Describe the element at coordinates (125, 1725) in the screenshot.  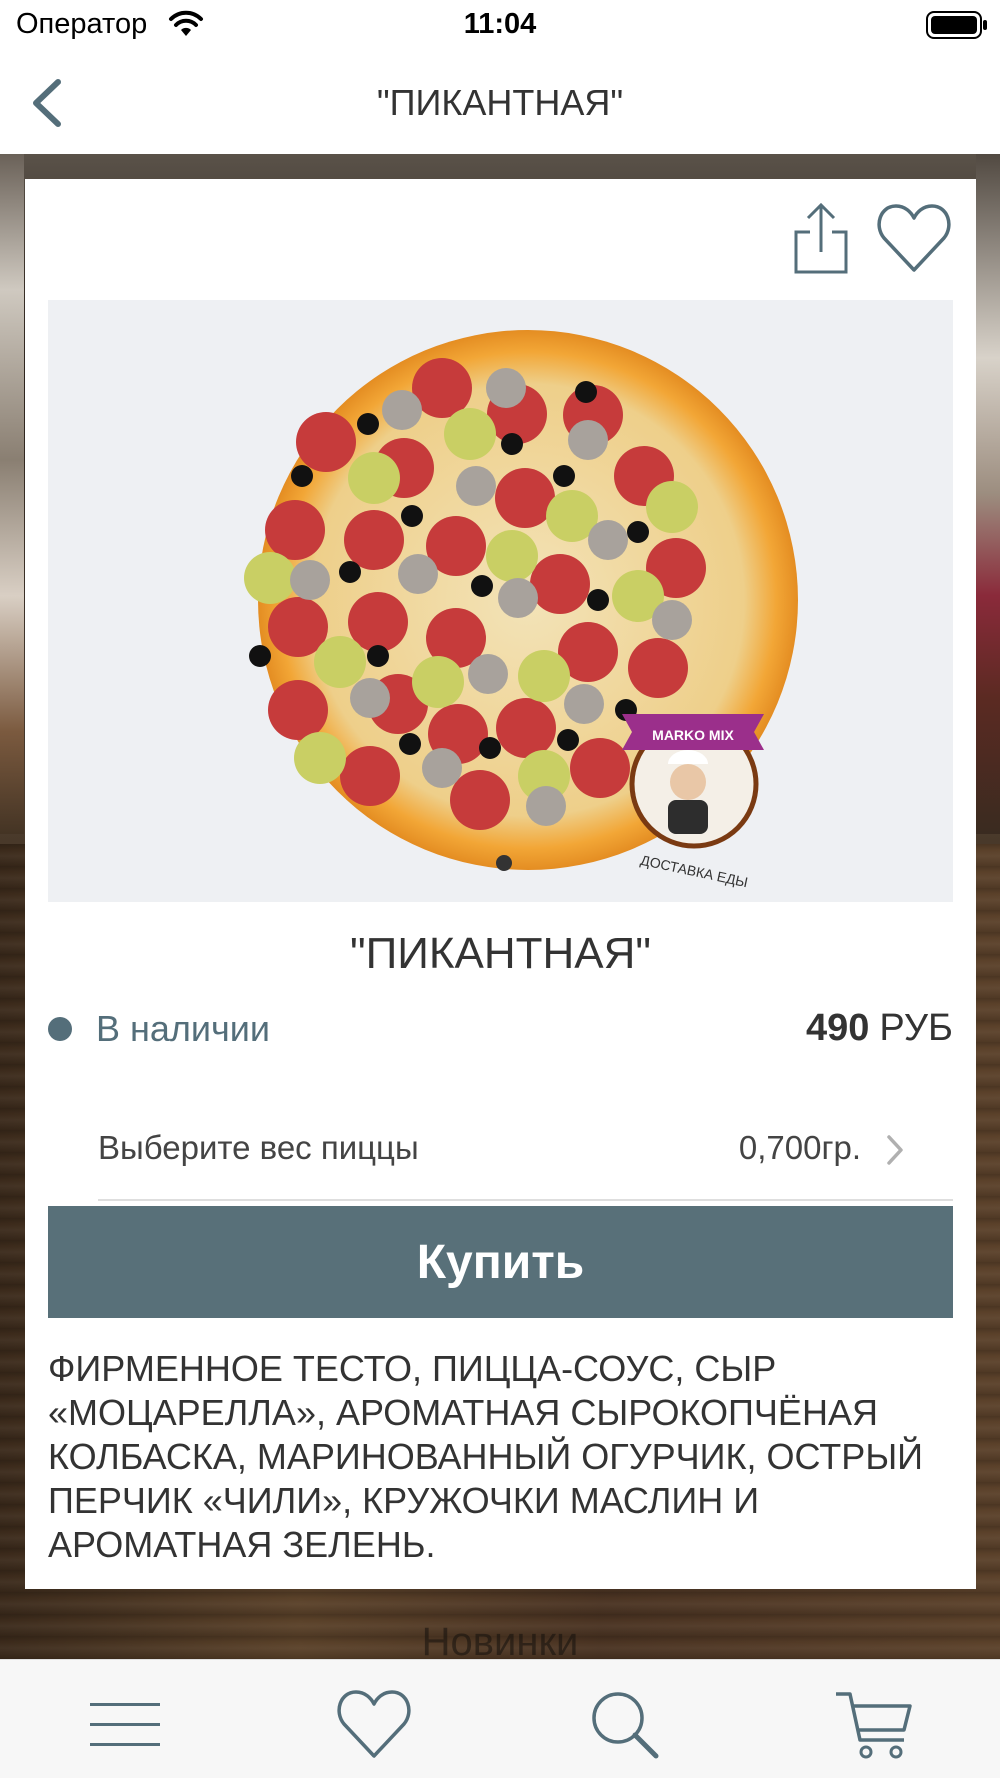
I see `menu-icon` at that location.